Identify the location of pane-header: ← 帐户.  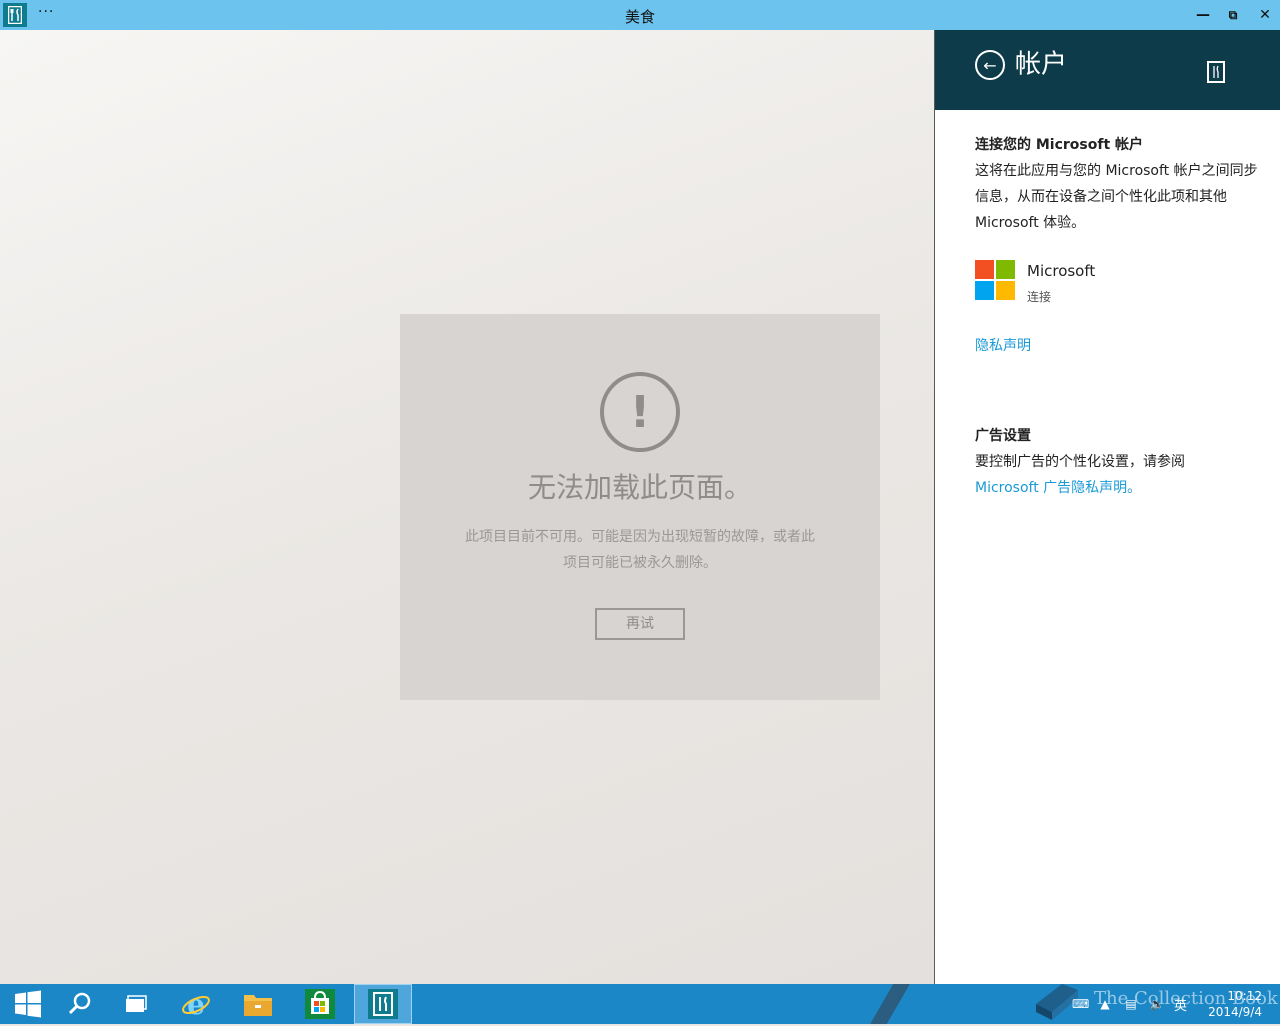
(1107, 70).